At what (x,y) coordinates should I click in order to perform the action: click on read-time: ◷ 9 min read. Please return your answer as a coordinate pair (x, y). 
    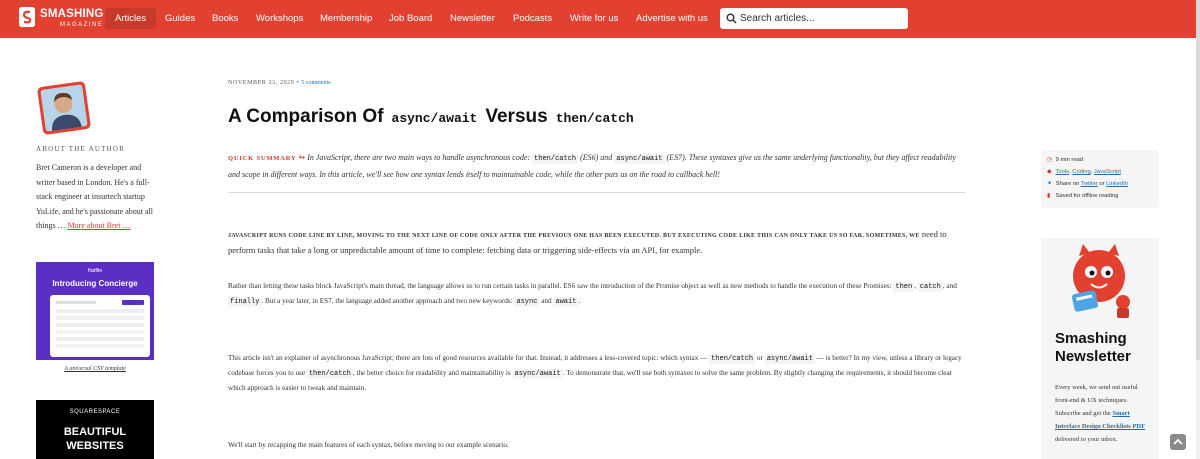
    Looking at the image, I should click on (1065, 160).